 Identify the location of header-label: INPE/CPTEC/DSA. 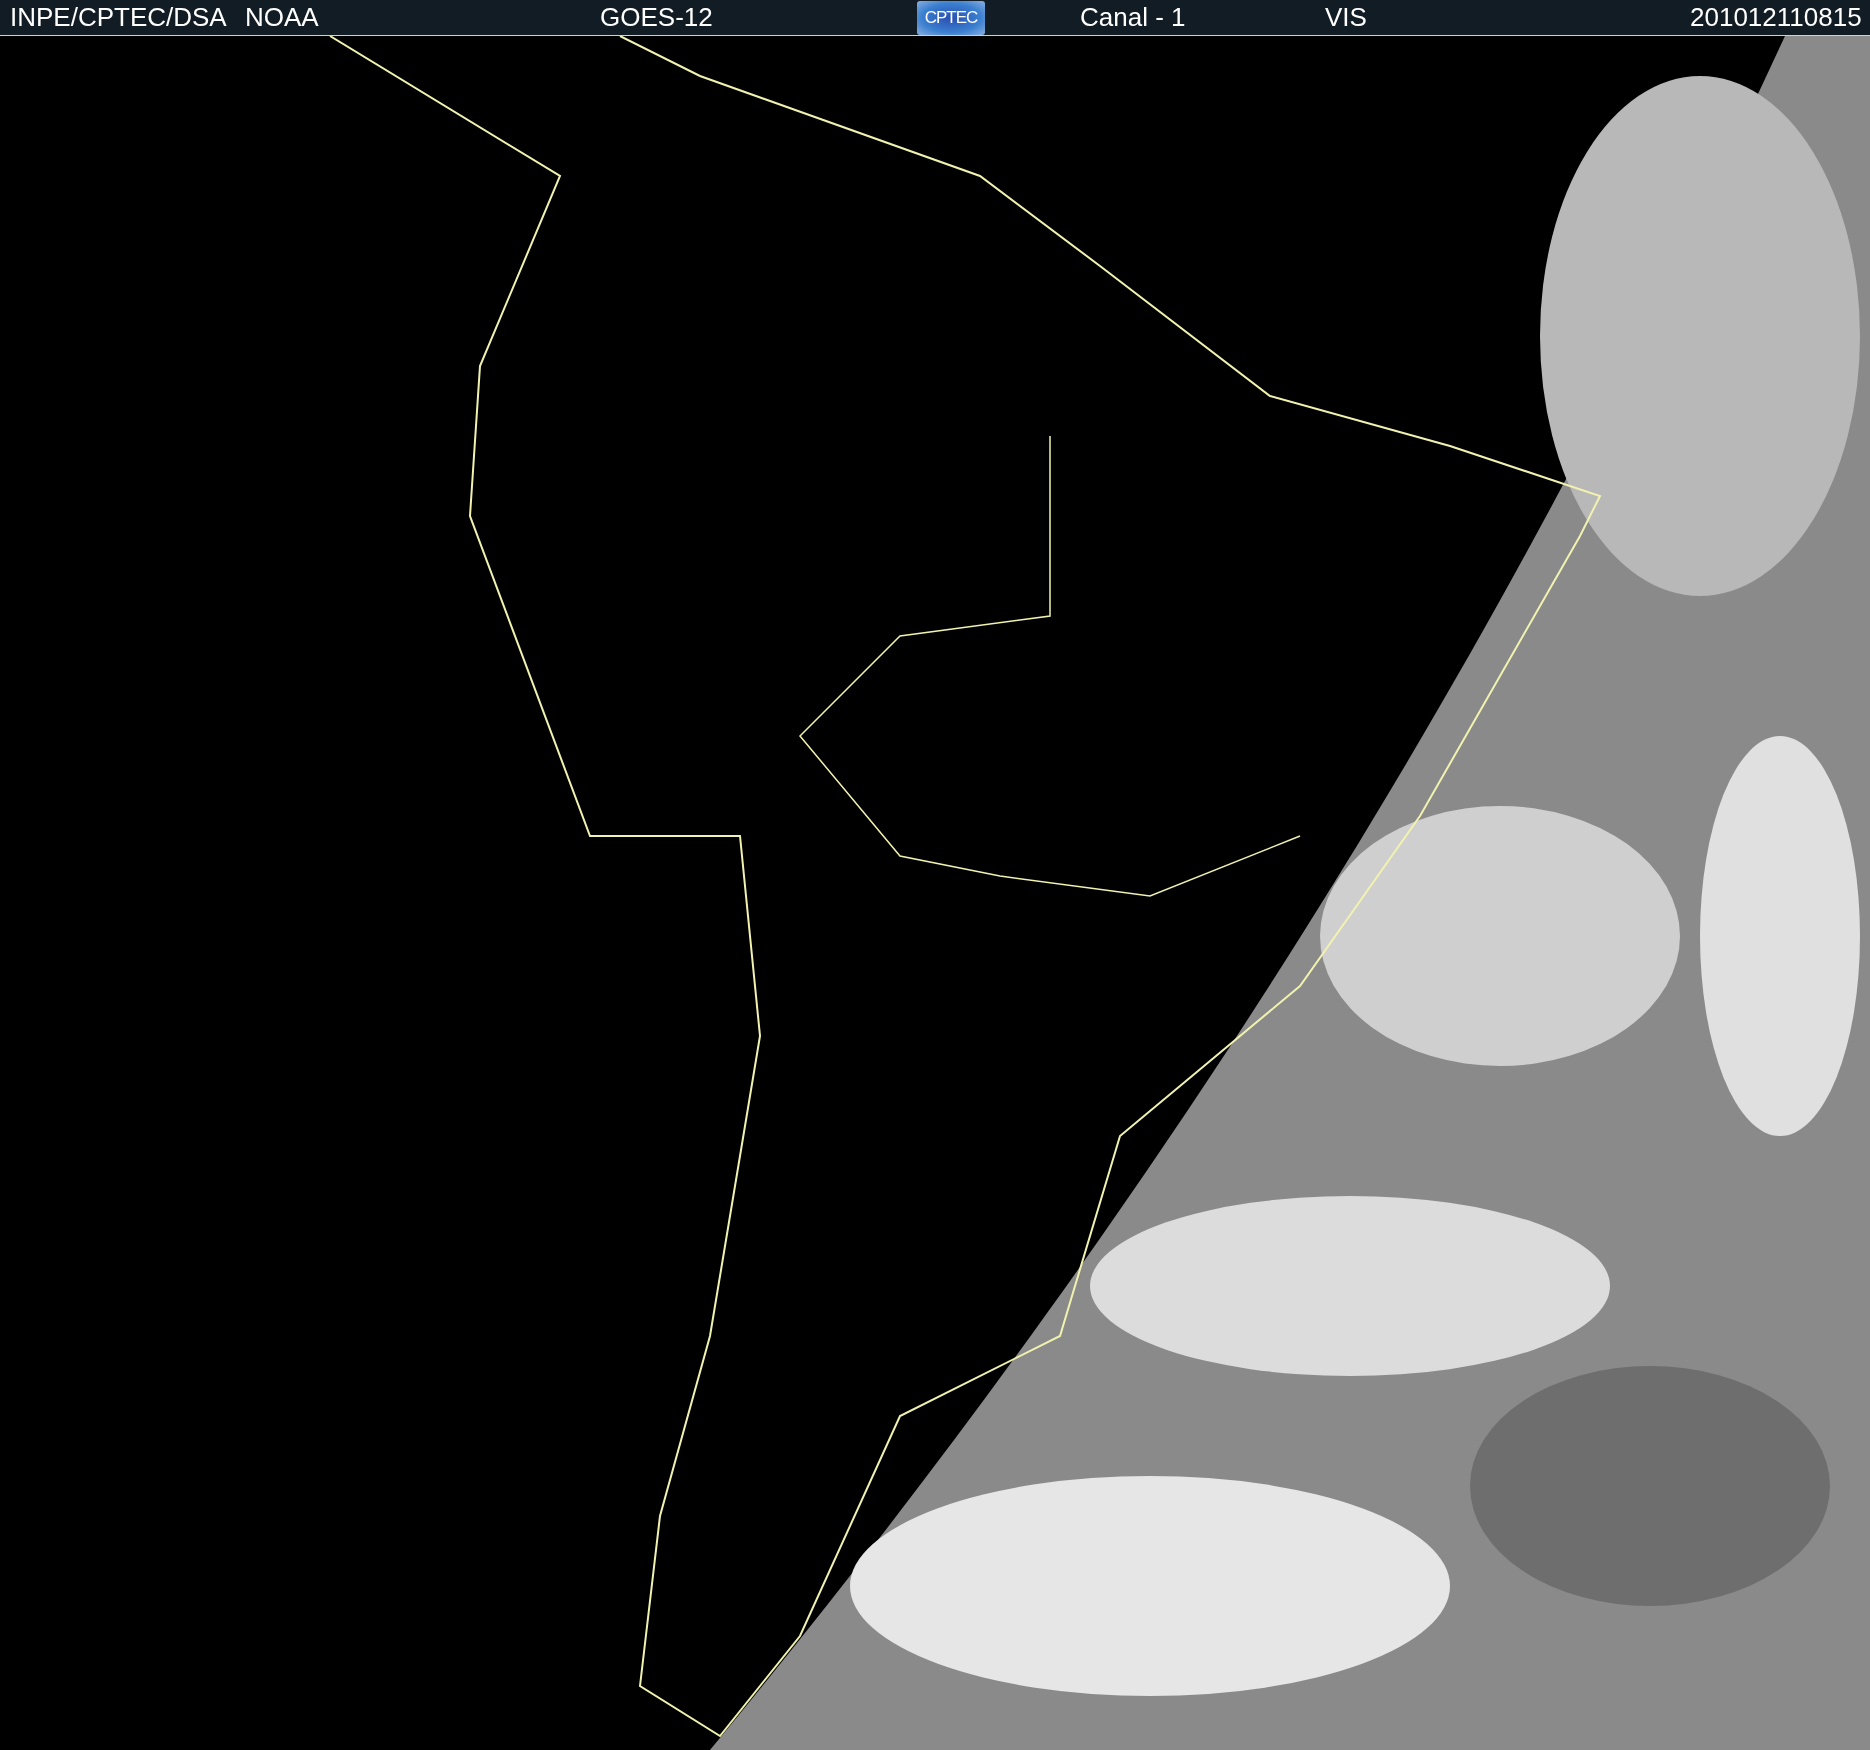
(118, 17).